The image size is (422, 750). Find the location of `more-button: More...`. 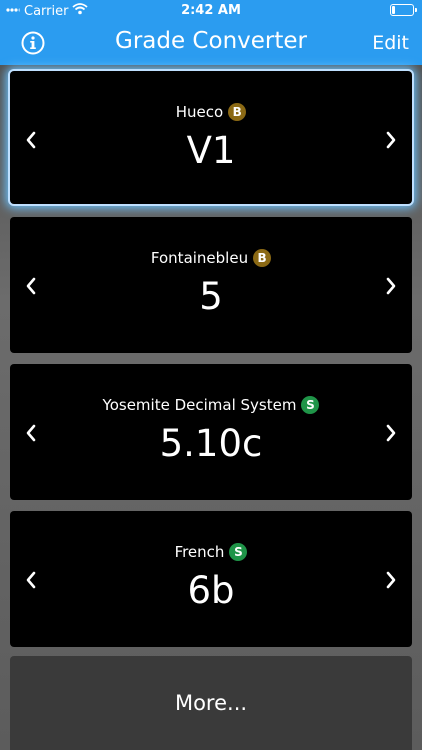

more-button: More... is located at coordinates (211, 703).